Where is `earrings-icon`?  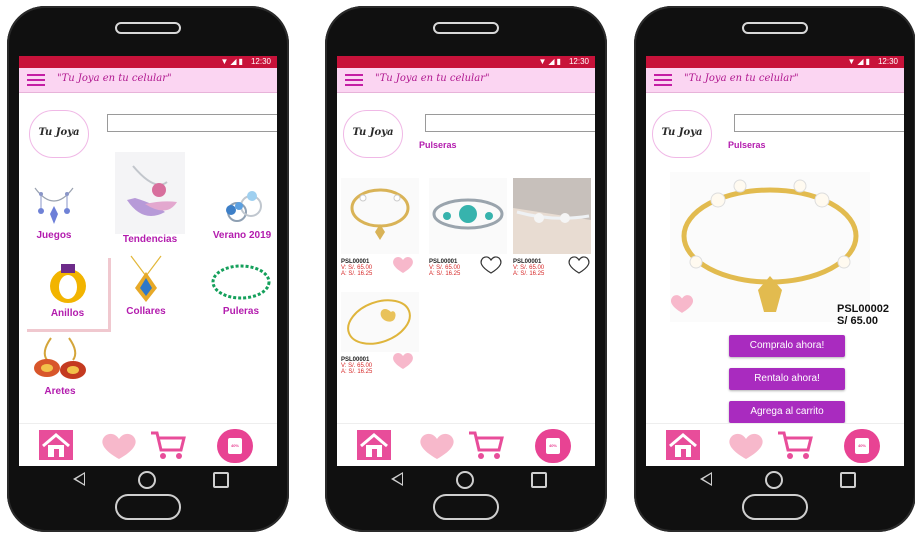 earrings-icon is located at coordinates (60, 358).